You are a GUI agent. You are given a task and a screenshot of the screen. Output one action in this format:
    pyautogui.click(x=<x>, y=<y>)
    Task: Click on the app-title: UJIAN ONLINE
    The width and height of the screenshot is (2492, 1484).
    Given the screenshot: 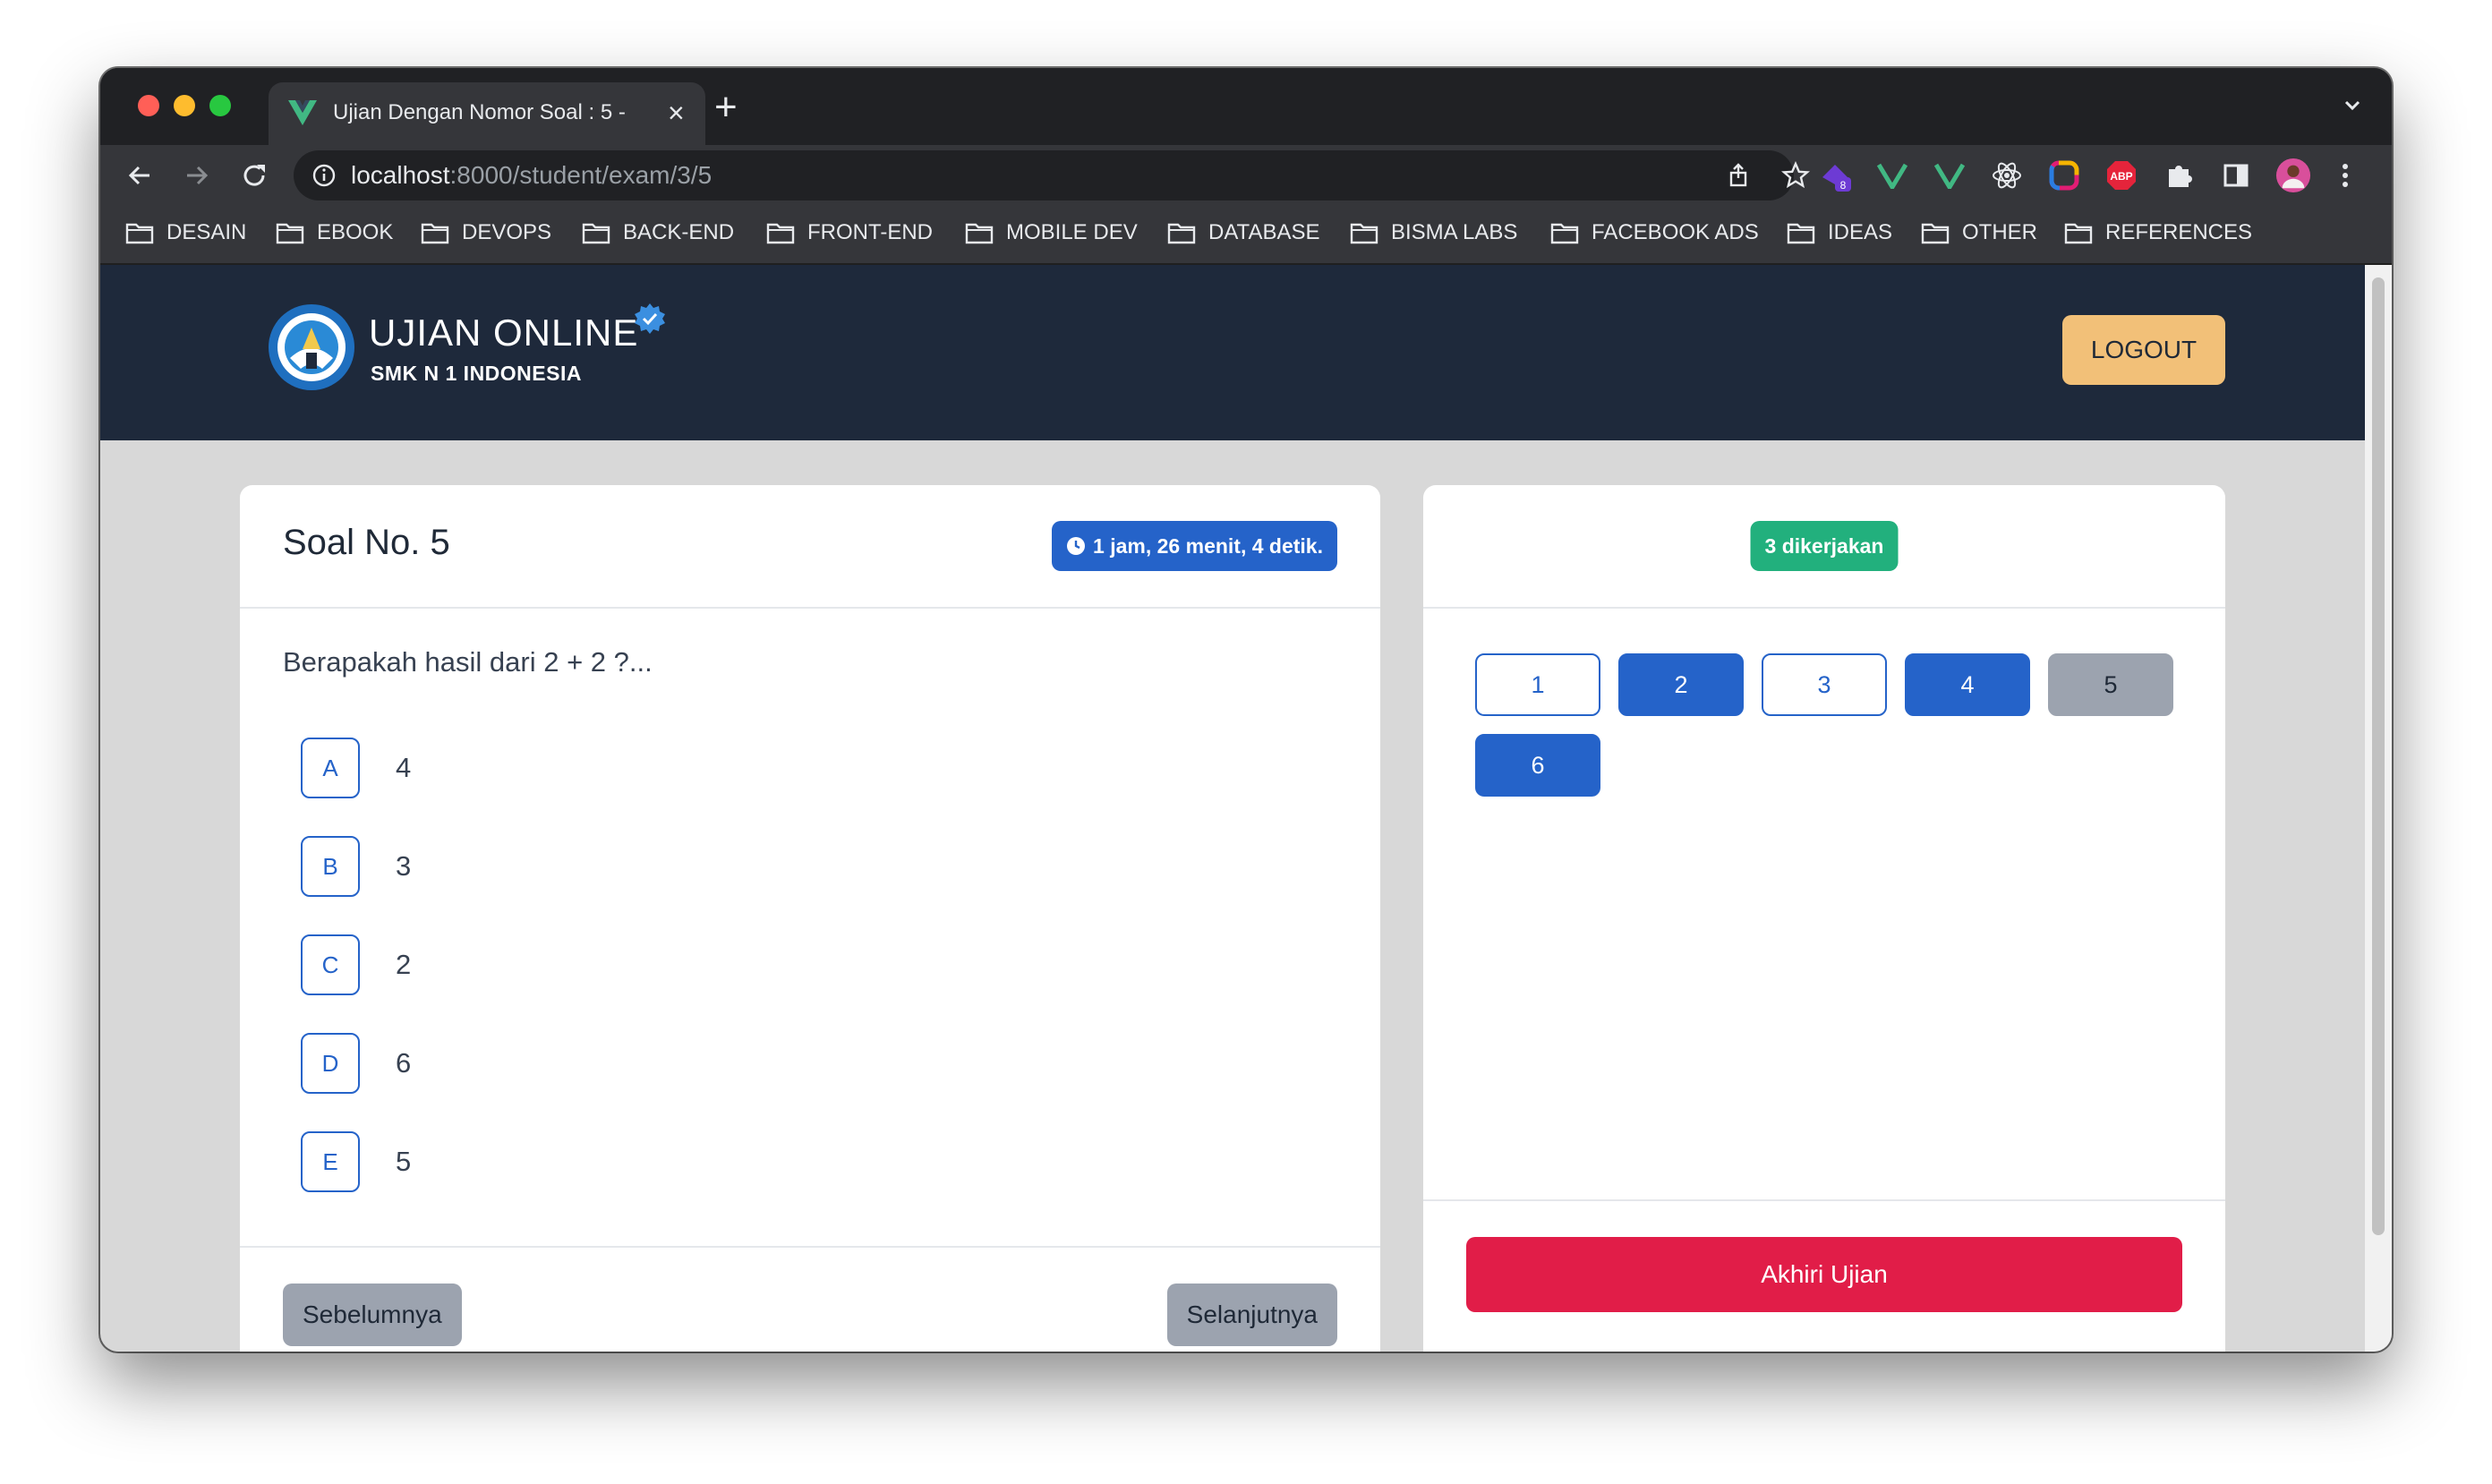 What is the action you would take?
    pyautogui.click(x=504, y=332)
    